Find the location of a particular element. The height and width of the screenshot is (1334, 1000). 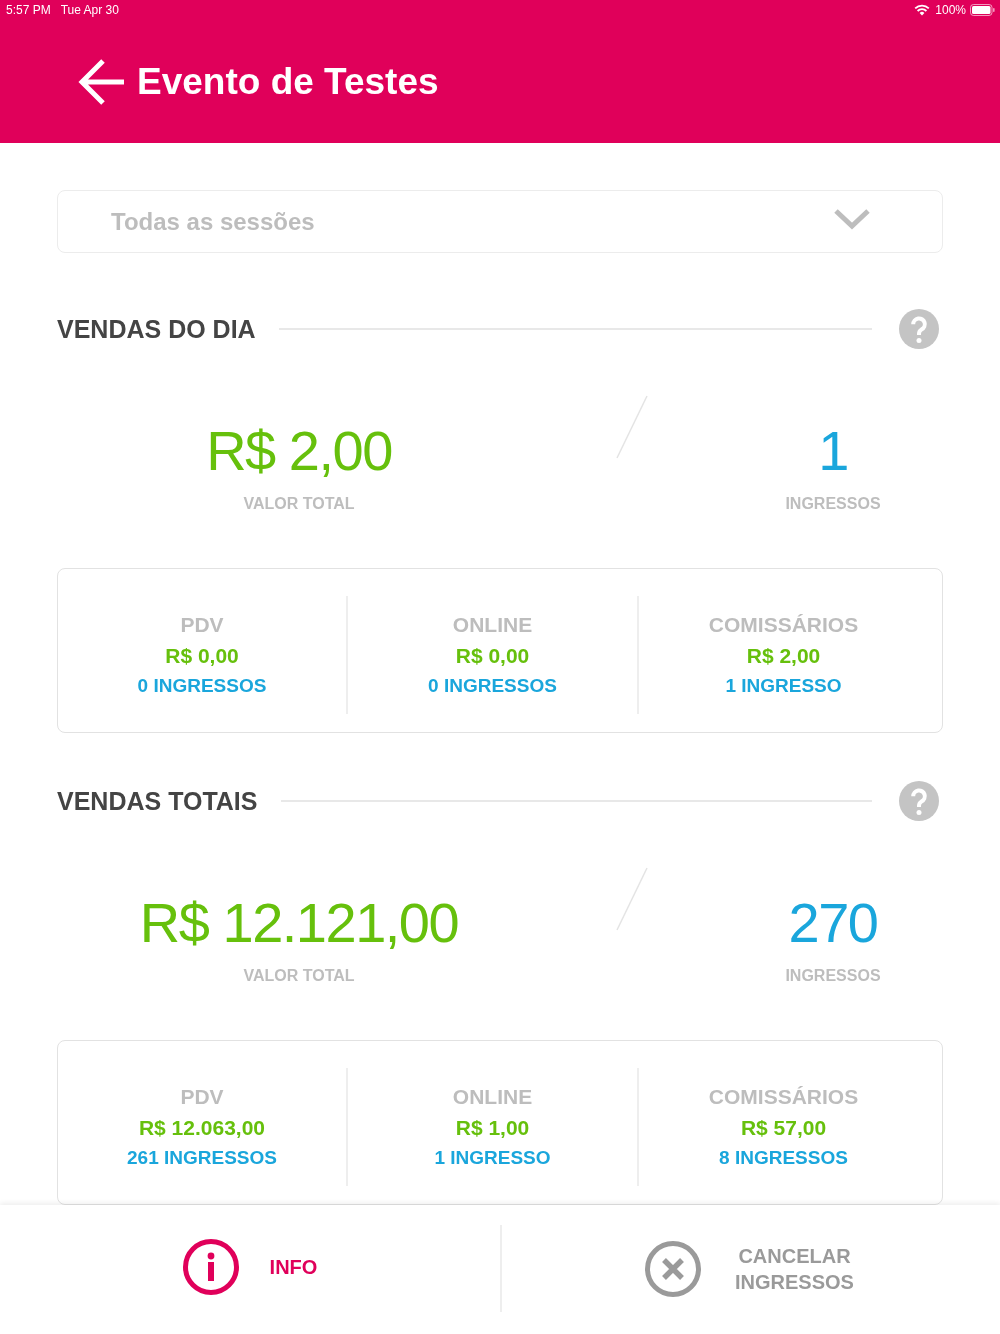

section-title: VENDAS TOTAIS is located at coordinates (157, 801).